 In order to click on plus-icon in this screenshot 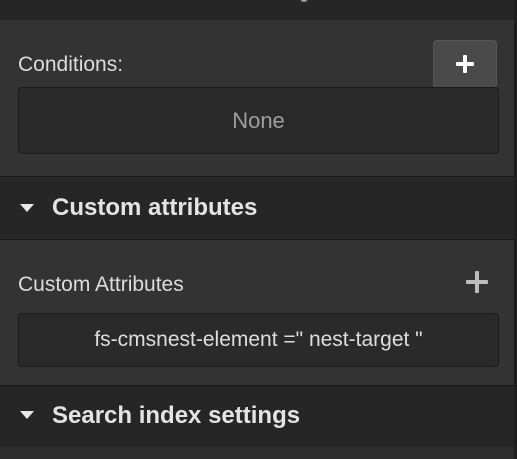, I will do `click(465, 64)`.